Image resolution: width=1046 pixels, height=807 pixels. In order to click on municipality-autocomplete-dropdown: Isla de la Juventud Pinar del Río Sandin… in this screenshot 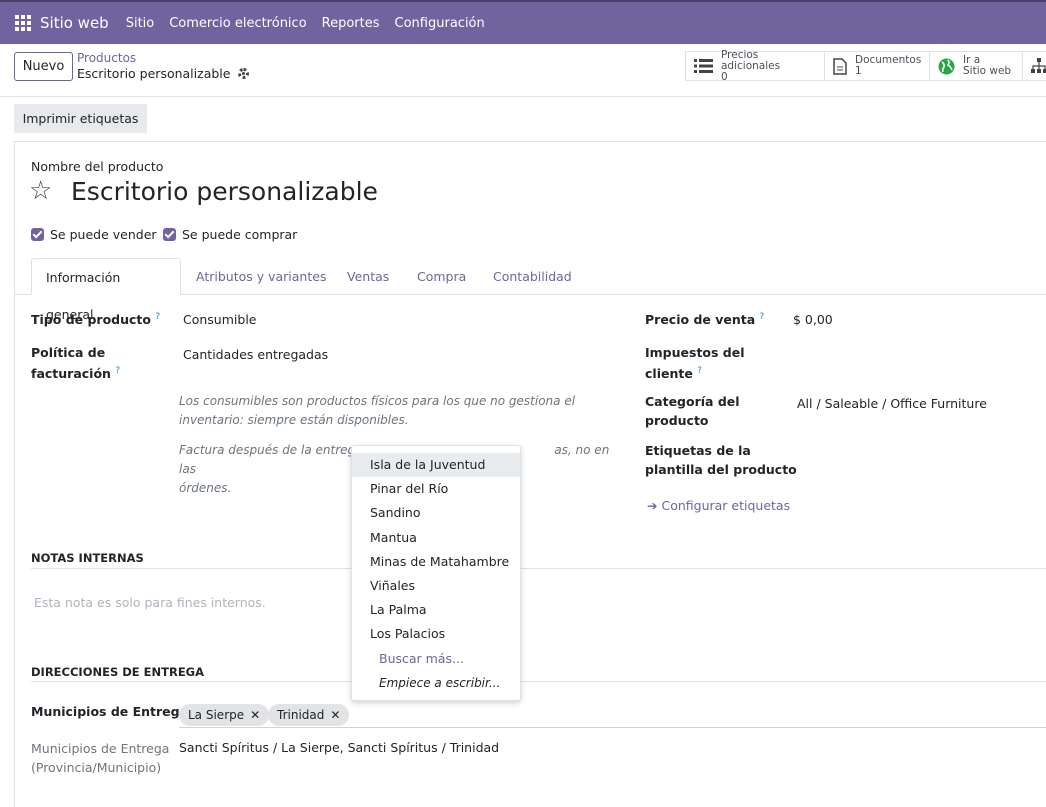, I will do `click(436, 573)`.